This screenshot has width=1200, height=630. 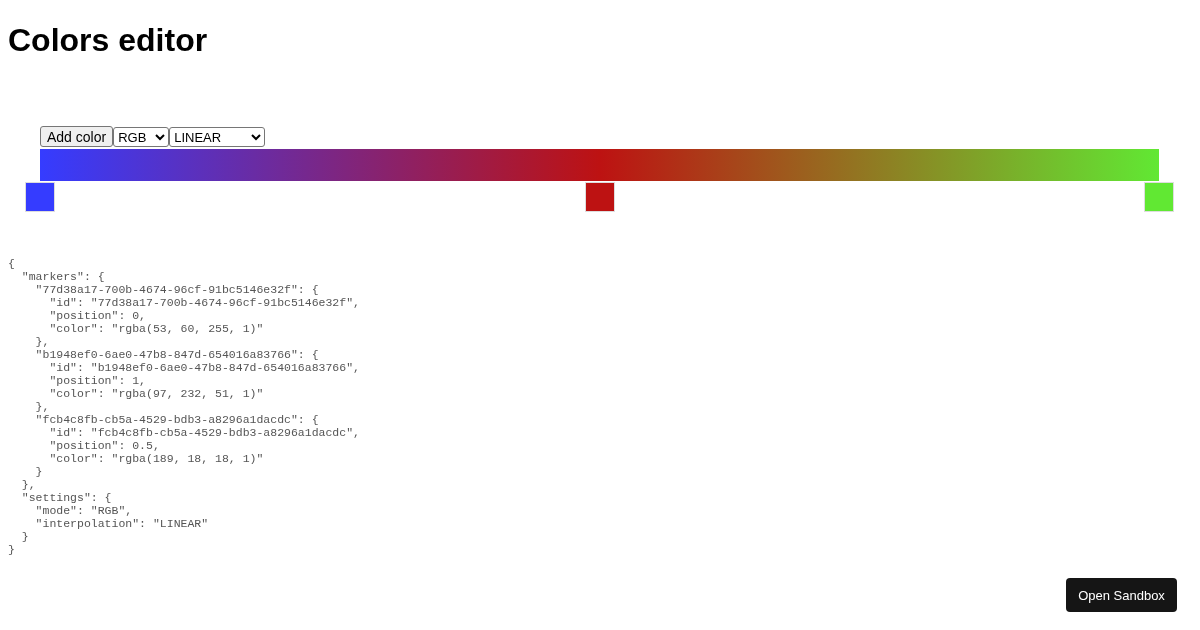 What do you see at coordinates (1121, 595) in the screenshot?
I see `open-sandbox-button: Open Sandbox` at bounding box center [1121, 595].